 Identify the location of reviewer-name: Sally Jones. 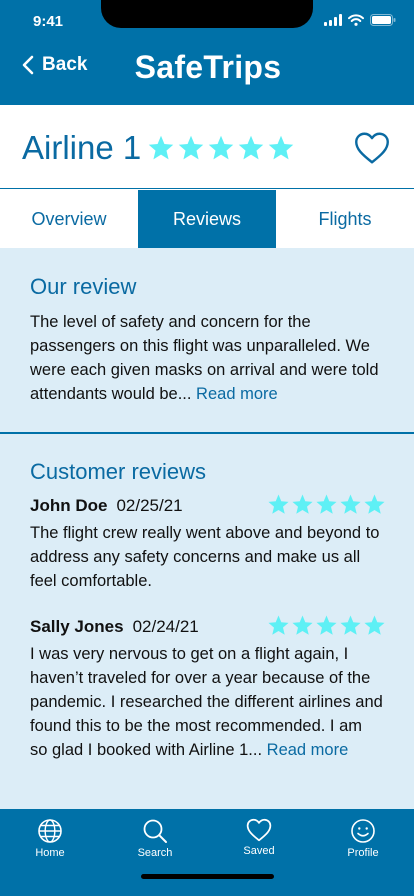
(77, 626).